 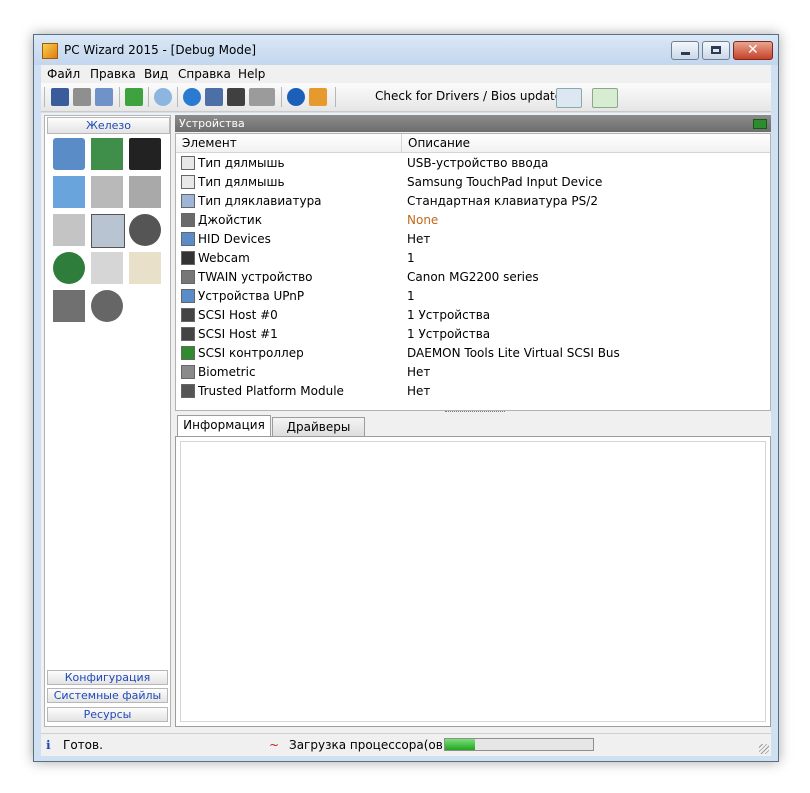 I want to click on home-icon, so click(x=318, y=97).